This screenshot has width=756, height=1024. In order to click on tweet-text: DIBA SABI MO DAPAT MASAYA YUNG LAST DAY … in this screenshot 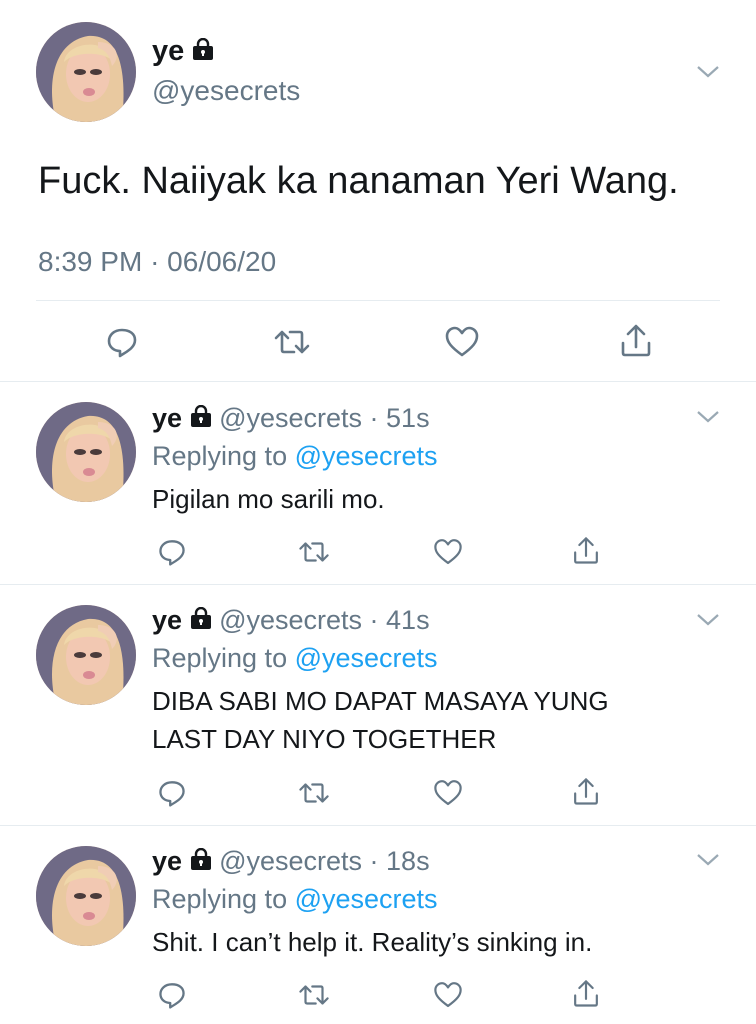, I will do `click(380, 720)`.